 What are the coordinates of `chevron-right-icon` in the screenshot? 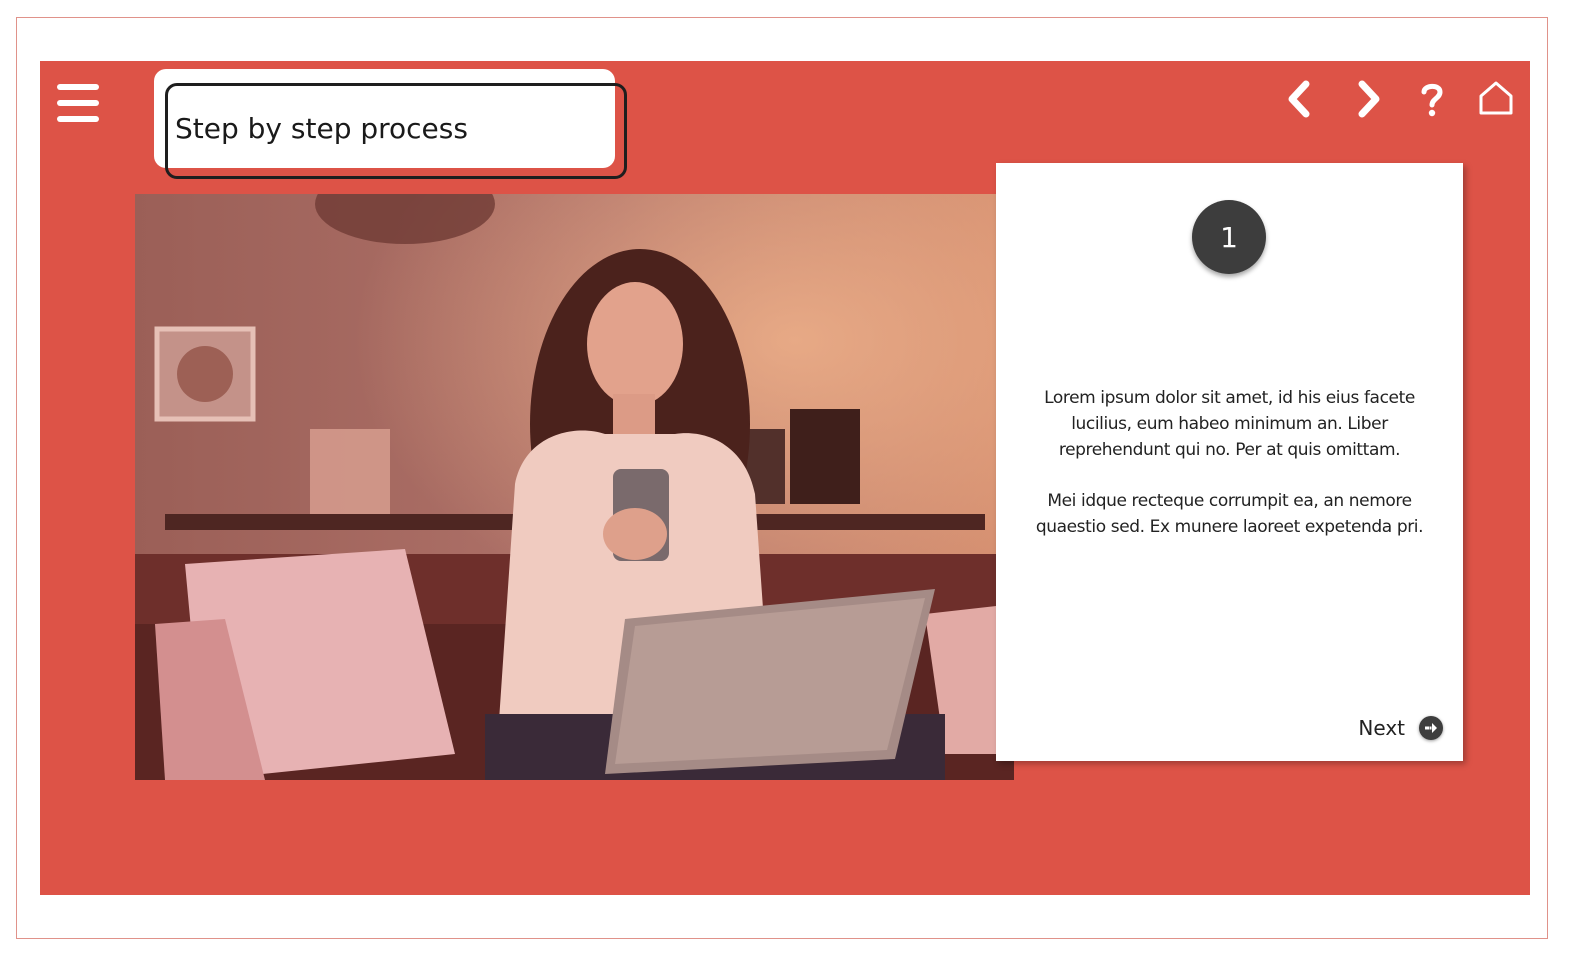 It's located at (1368, 99).